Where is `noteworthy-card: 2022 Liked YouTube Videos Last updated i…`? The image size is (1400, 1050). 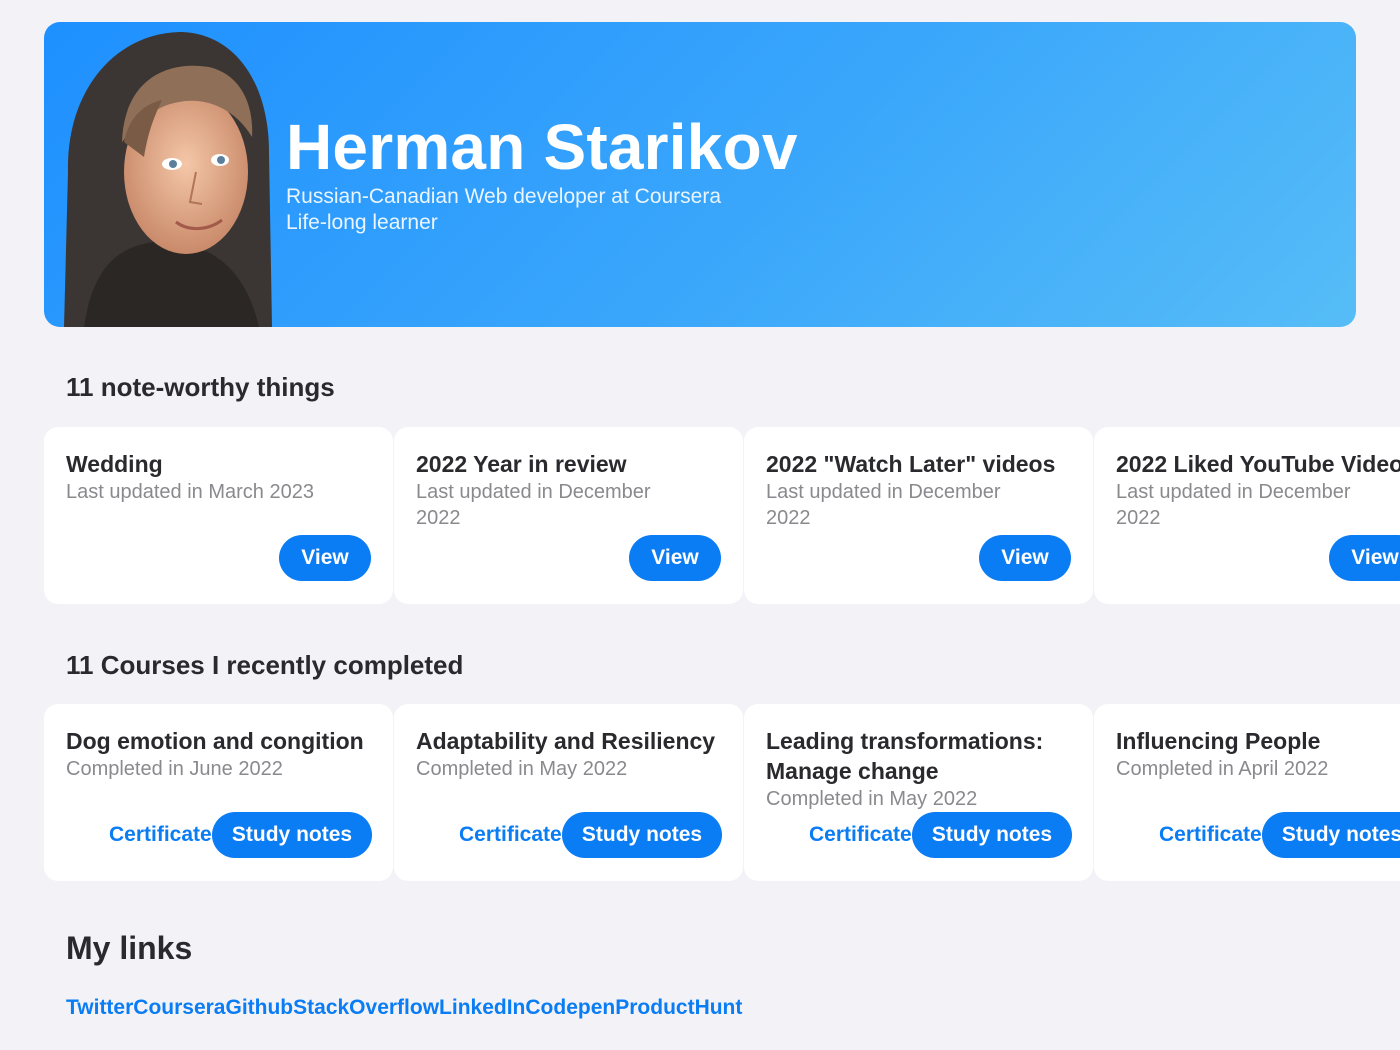
noteworthy-card: 2022 Liked YouTube Videos Last updated i… is located at coordinates (1247, 515).